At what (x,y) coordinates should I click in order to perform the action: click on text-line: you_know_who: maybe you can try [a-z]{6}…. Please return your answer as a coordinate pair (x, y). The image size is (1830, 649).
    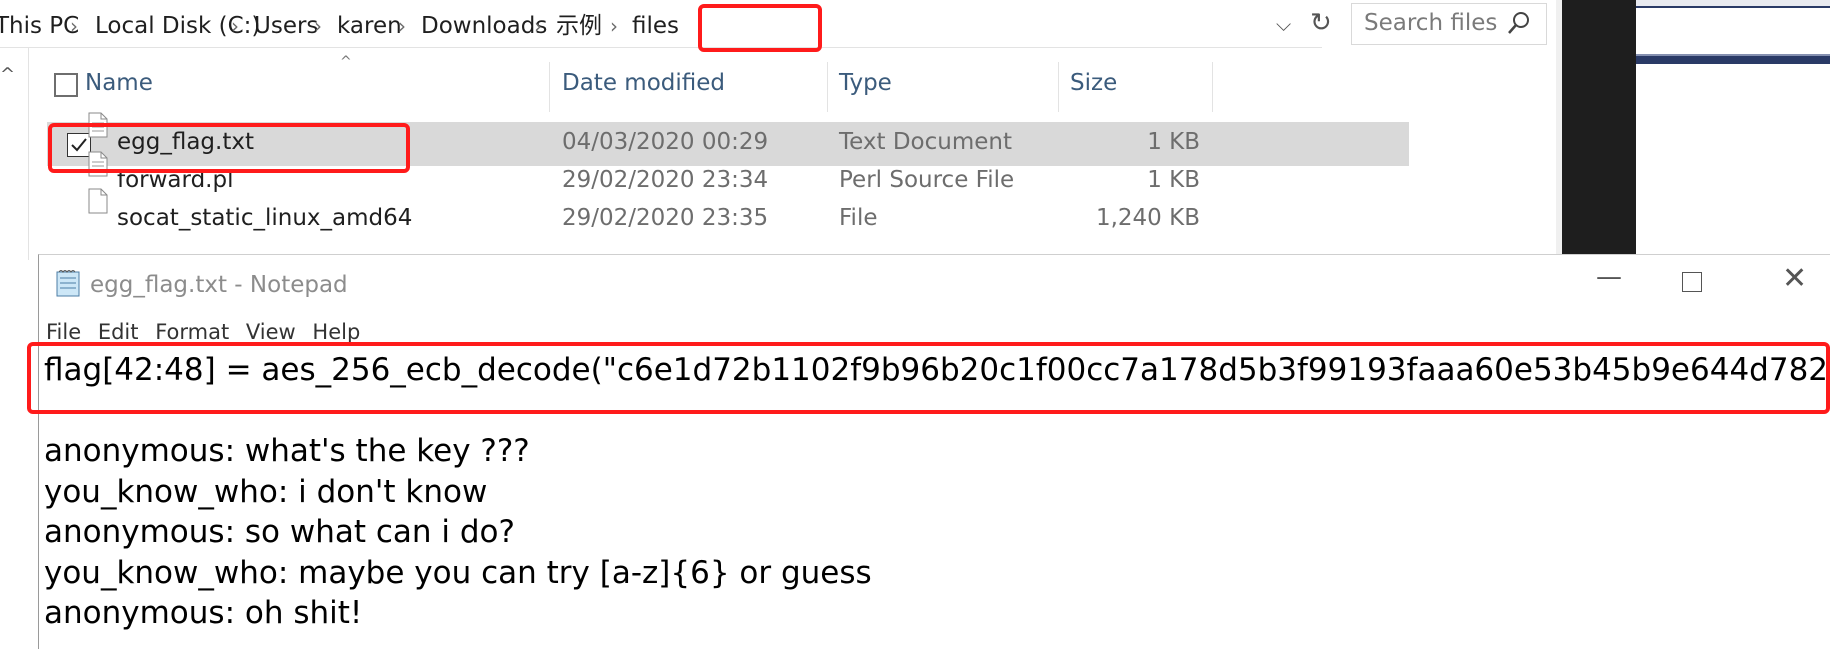
    Looking at the image, I should click on (458, 572).